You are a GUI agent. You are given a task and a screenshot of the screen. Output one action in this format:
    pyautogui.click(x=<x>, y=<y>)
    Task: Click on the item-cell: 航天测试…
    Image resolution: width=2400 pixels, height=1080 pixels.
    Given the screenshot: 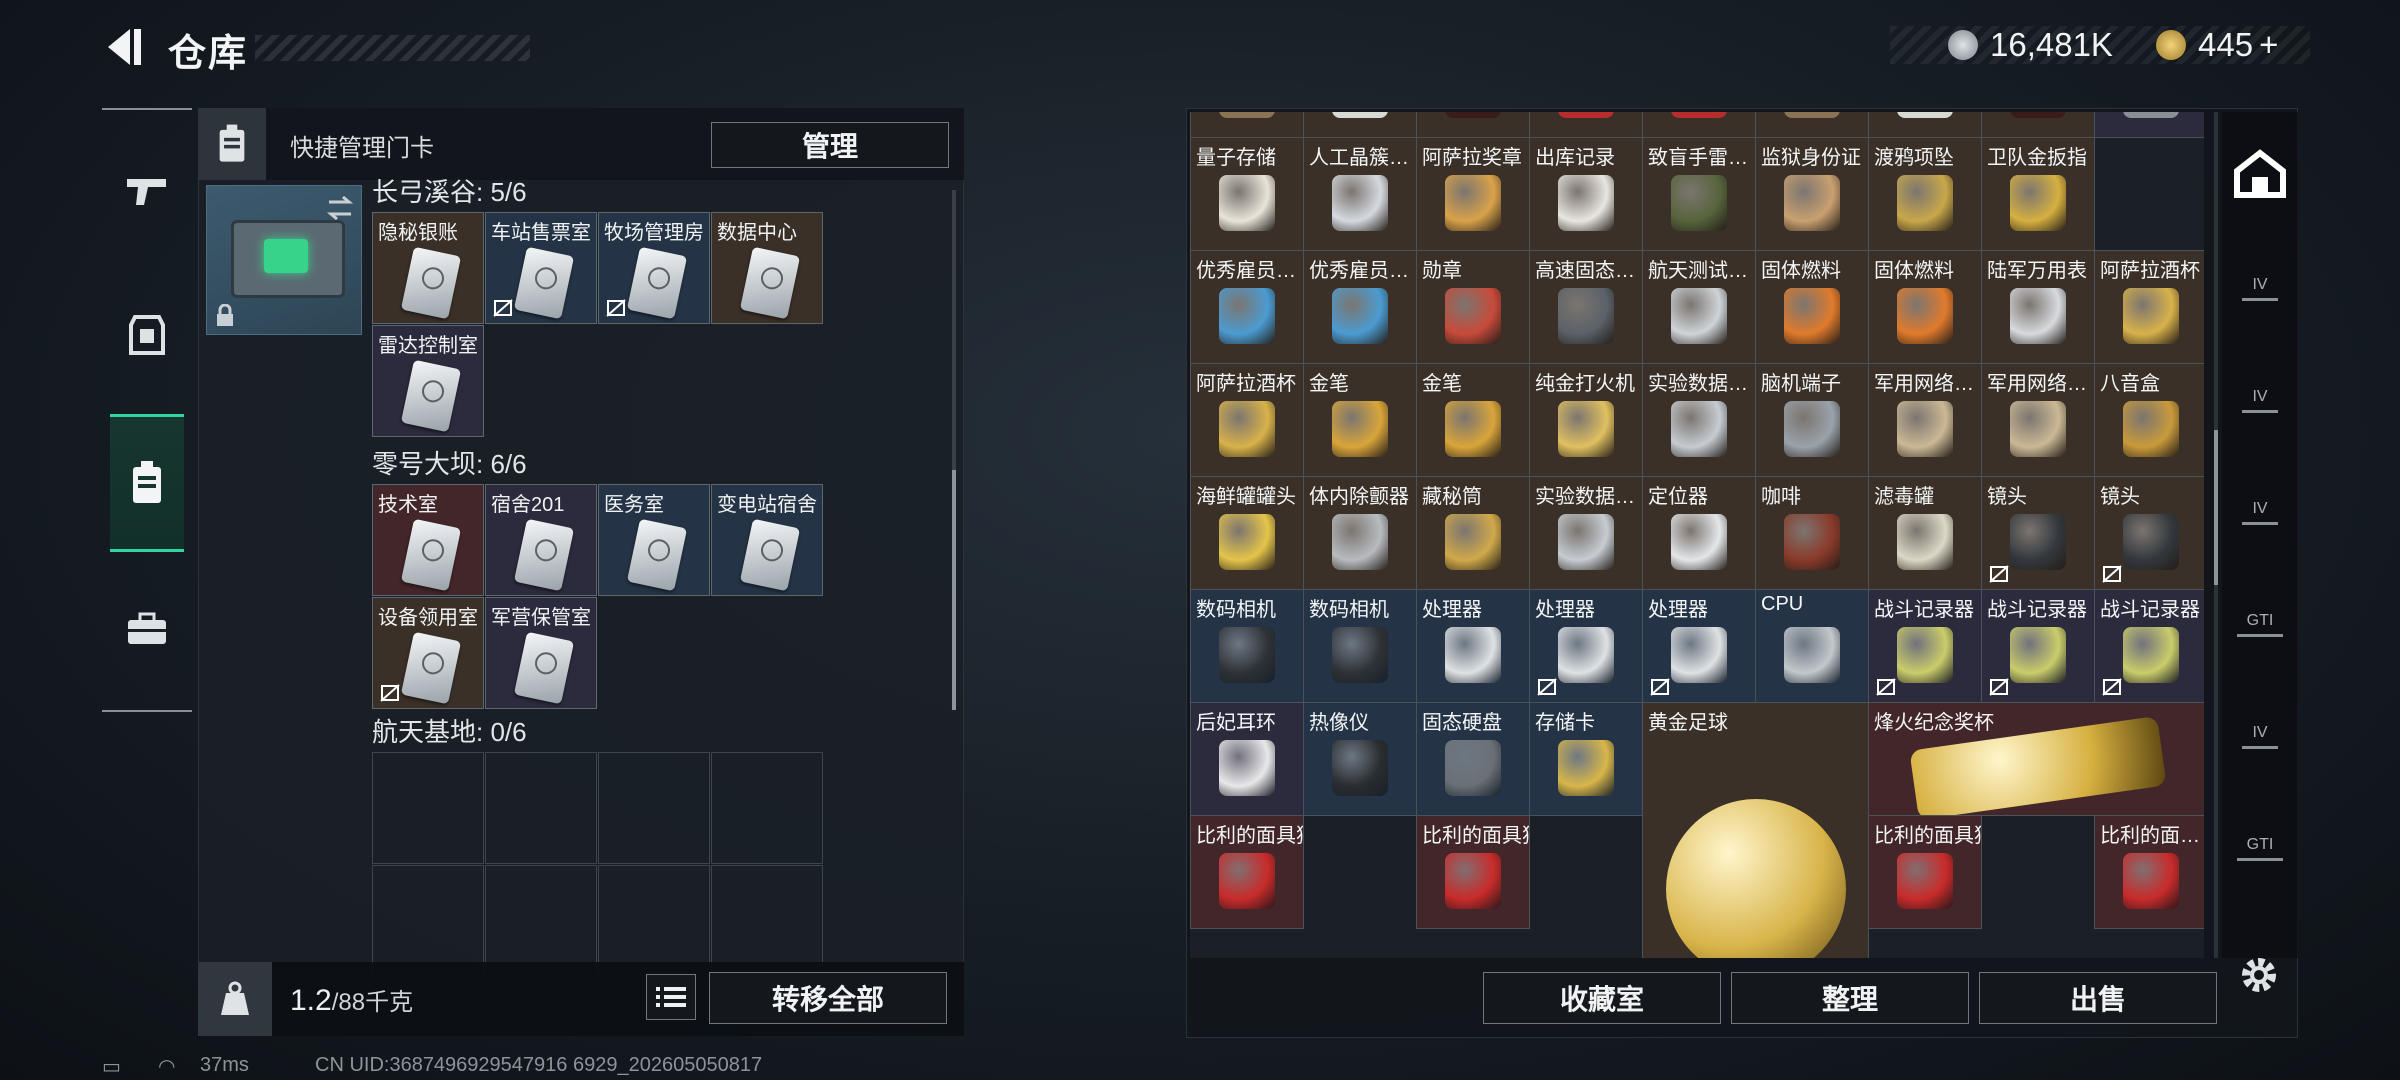 What is the action you would take?
    pyautogui.click(x=1699, y=307)
    